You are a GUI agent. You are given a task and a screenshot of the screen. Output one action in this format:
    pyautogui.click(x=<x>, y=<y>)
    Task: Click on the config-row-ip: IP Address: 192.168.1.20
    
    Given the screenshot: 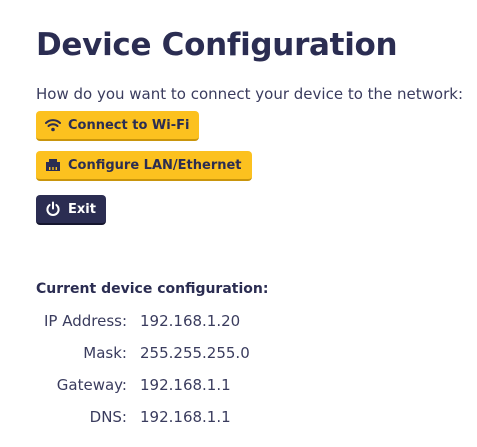 What is the action you would take?
    pyautogui.click(x=256, y=321)
    